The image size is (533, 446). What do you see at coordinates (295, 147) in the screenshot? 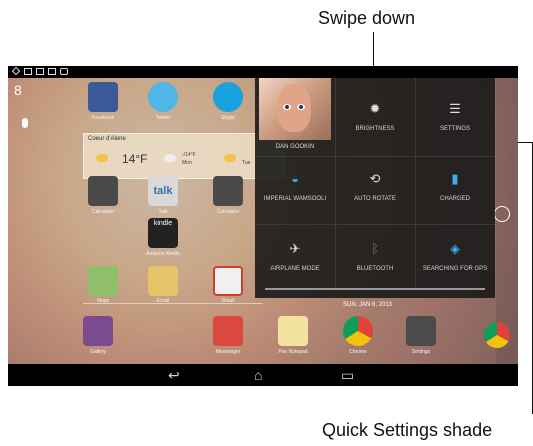
I see `user-name: DAN GOOKIN` at bounding box center [295, 147].